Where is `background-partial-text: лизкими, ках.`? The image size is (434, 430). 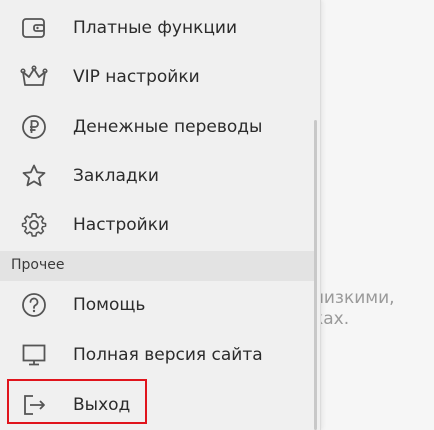 background-partial-text: лизкими, ках. is located at coordinates (354, 308).